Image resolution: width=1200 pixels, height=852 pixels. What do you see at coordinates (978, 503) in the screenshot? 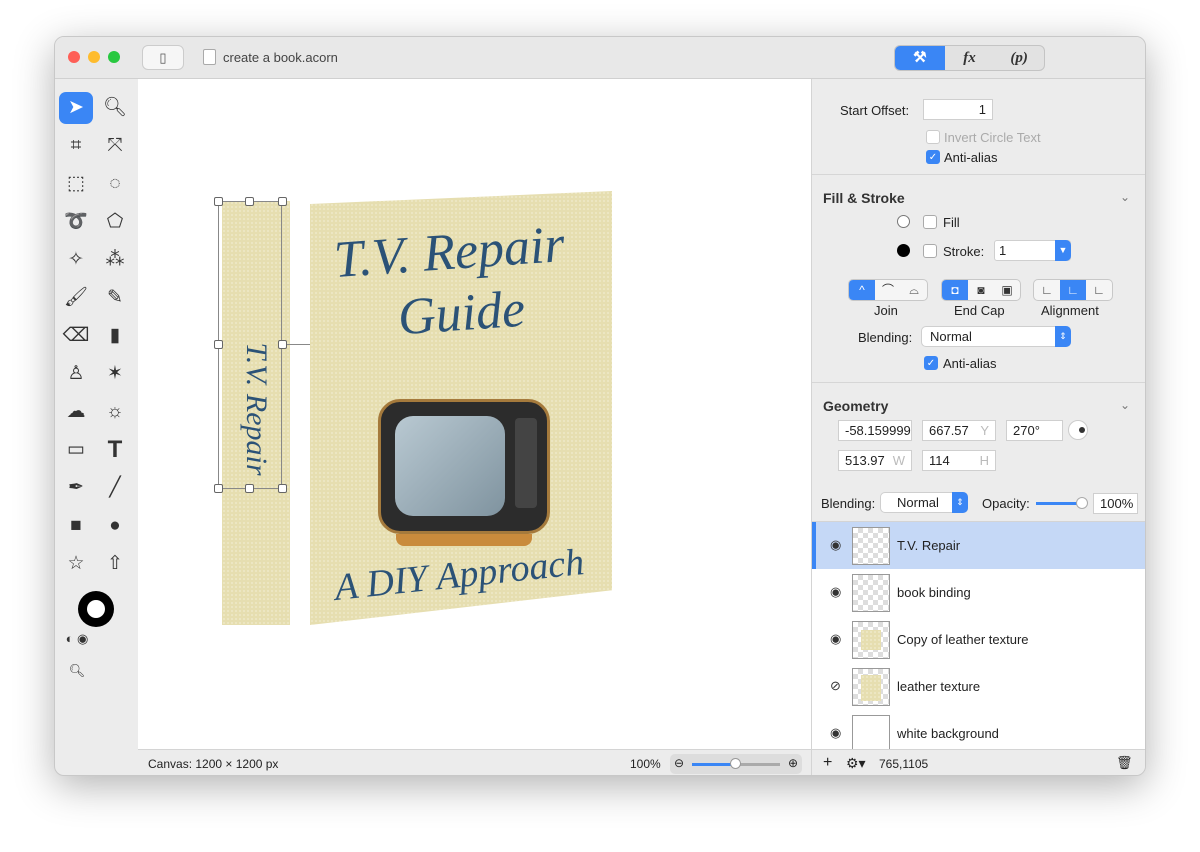
I see `layers-toolbar: Blending: Normal ⇕ Opacity: 100%` at bounding box center [978, 503].